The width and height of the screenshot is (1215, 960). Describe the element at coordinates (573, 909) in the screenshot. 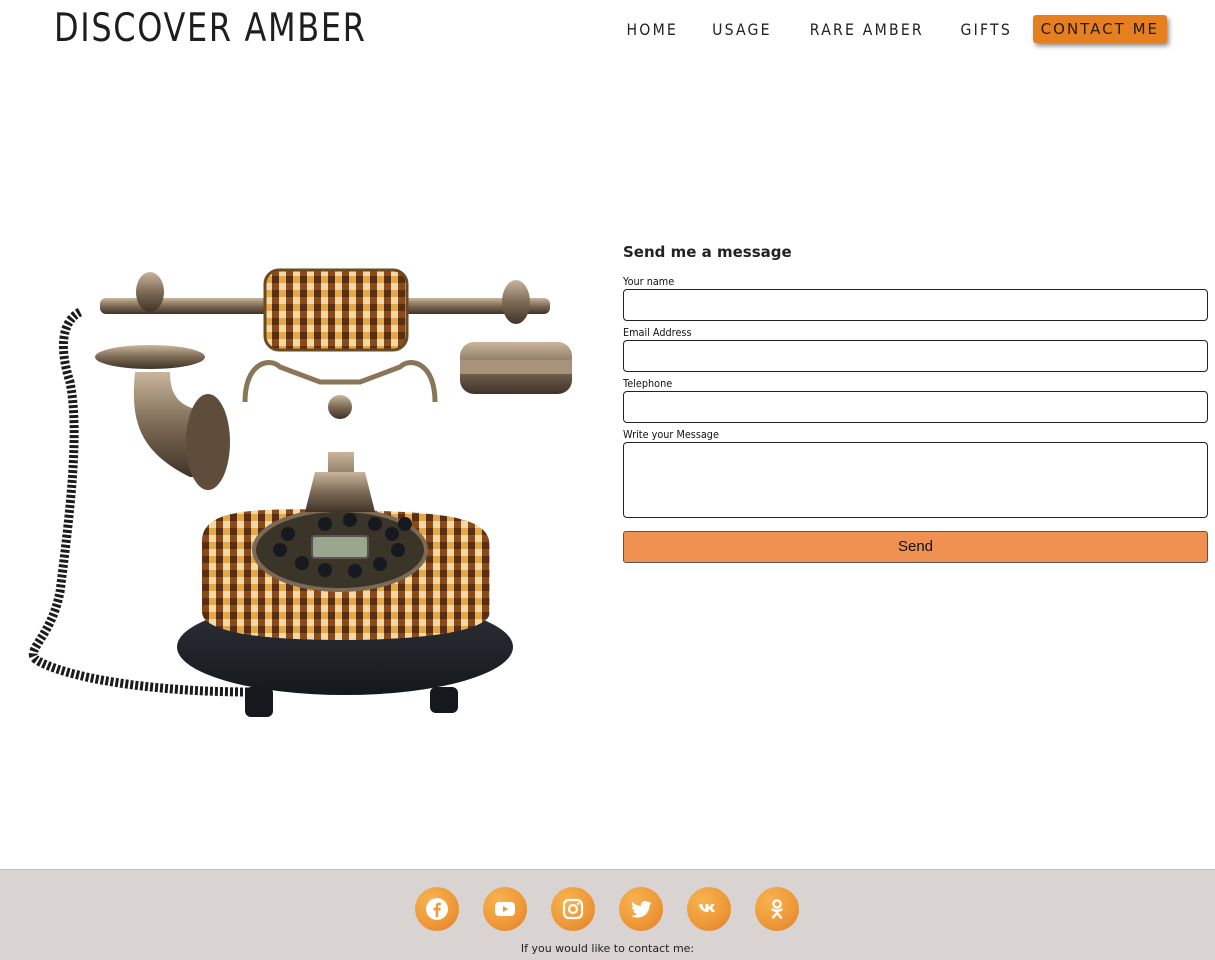

I see `instagram-icon` at that location.